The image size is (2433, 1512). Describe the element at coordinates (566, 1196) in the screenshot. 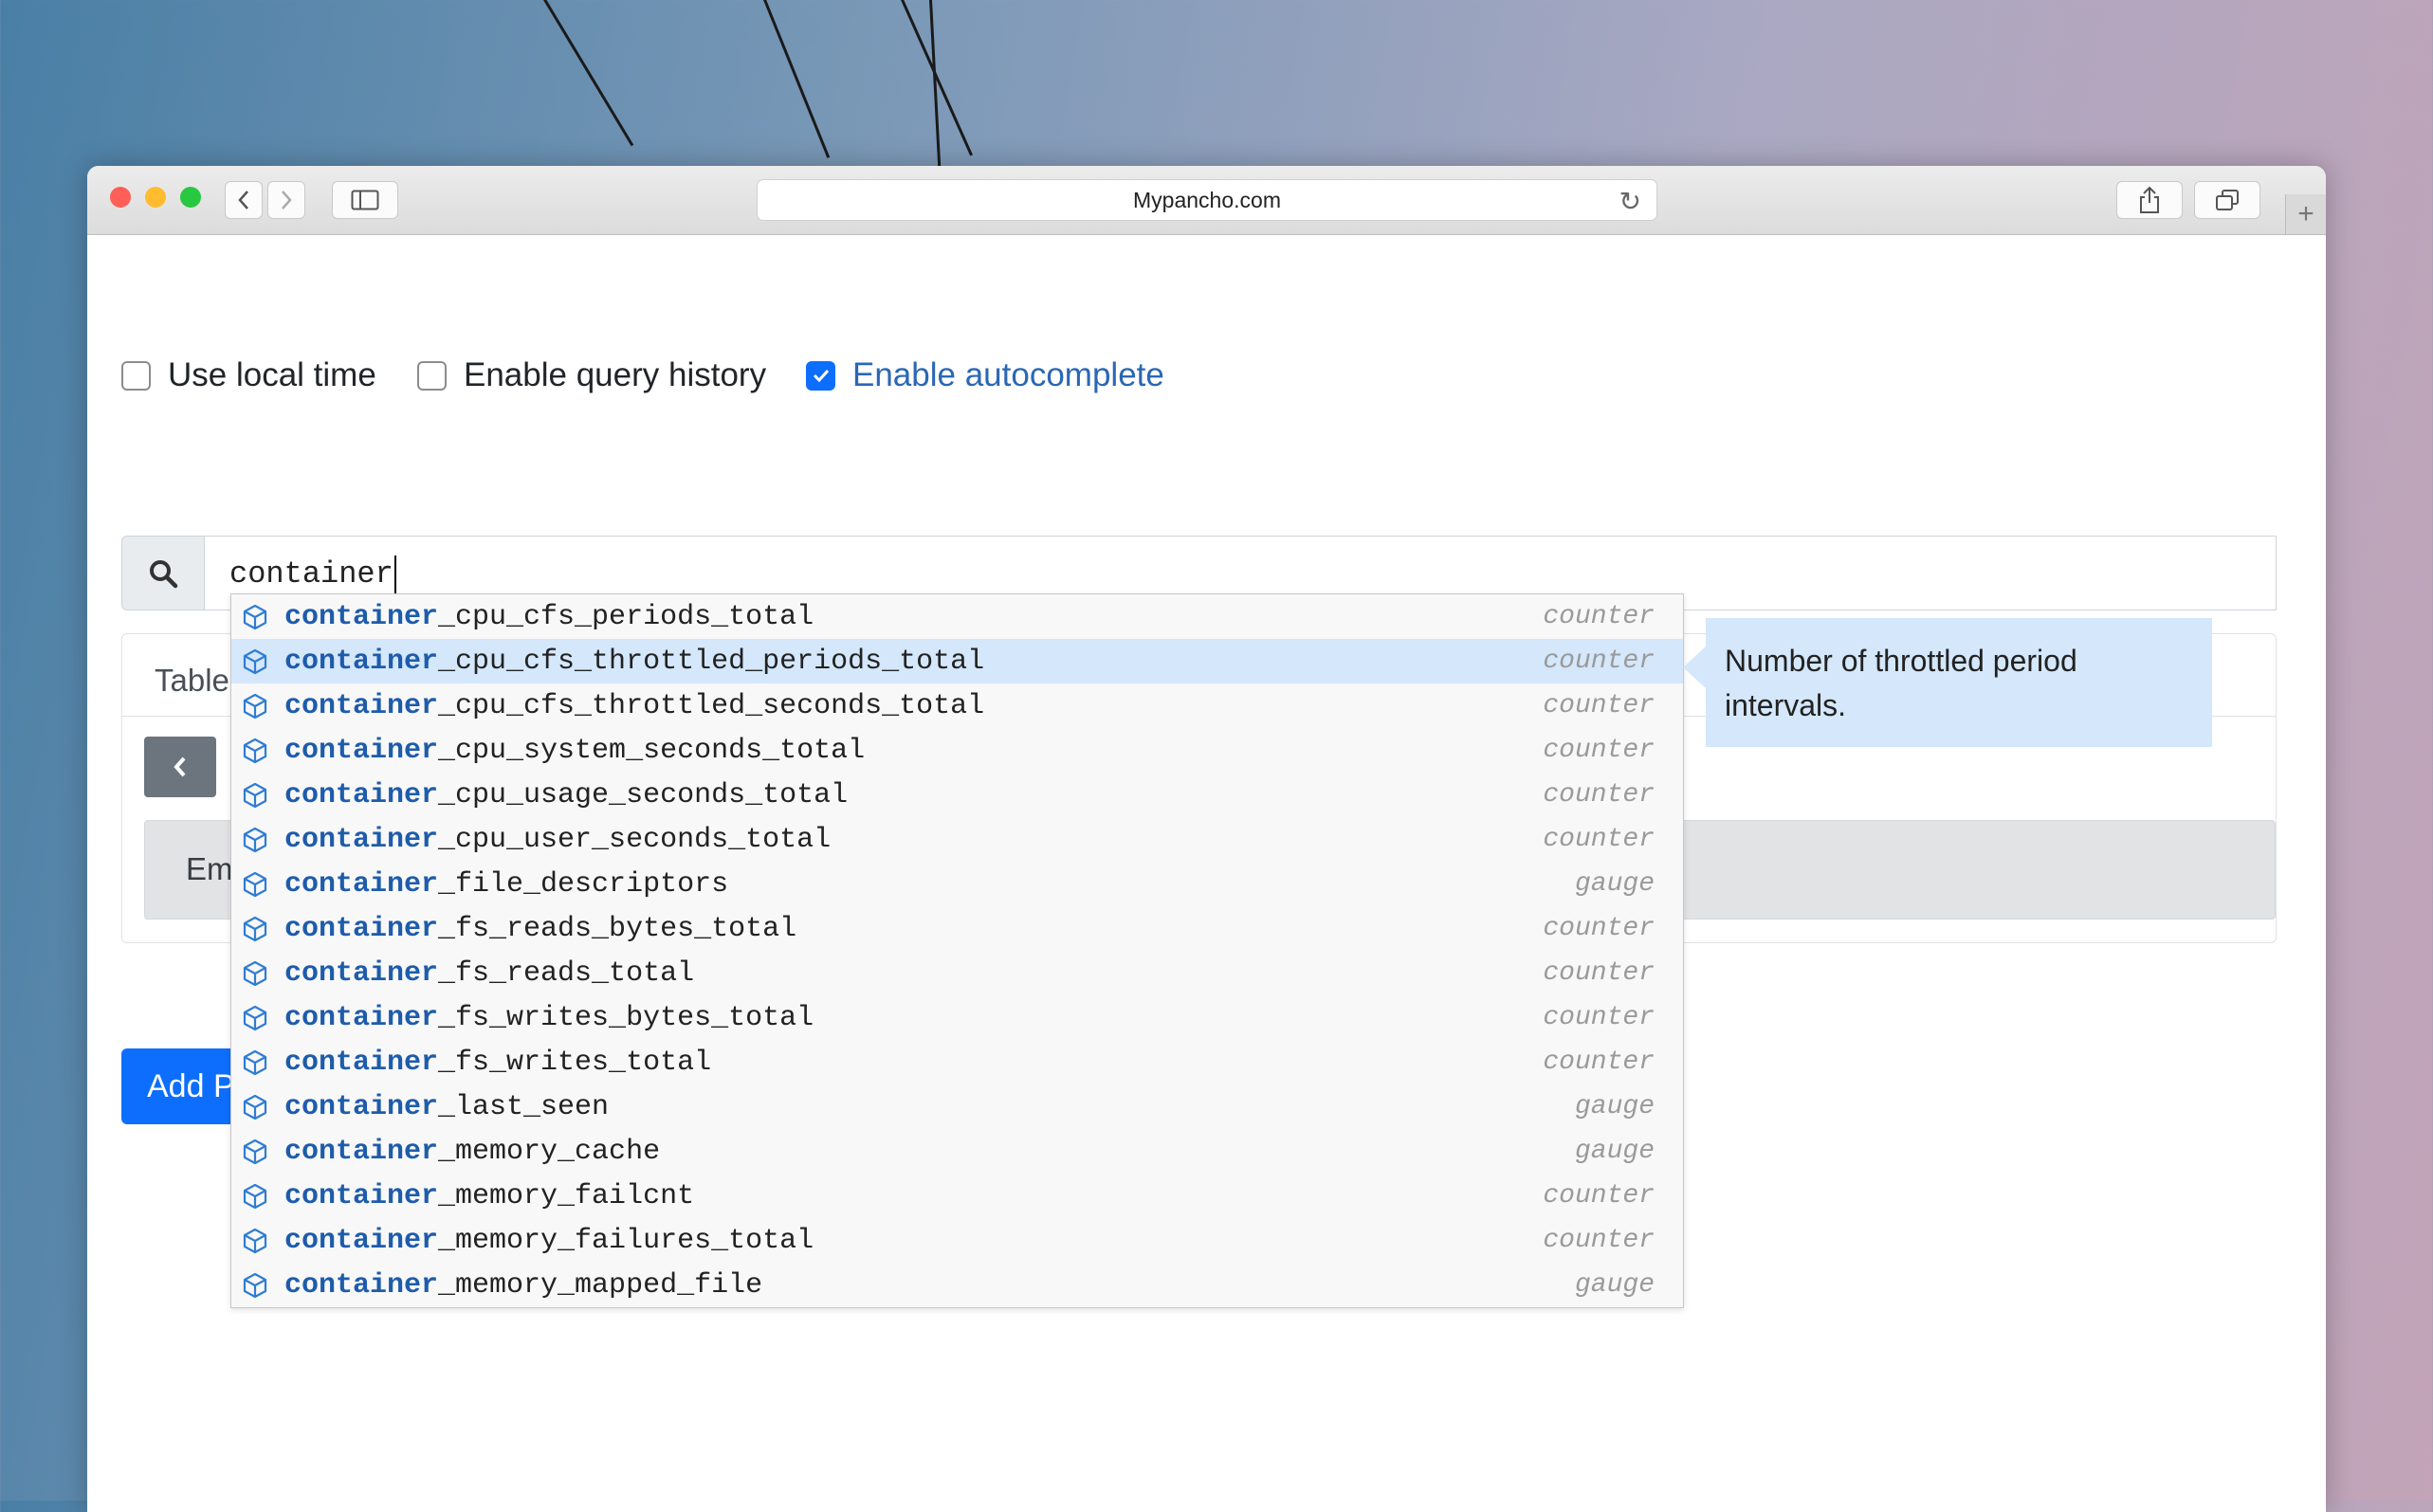

I see `metric-name-suffix: _memory_failcnt` at that location.